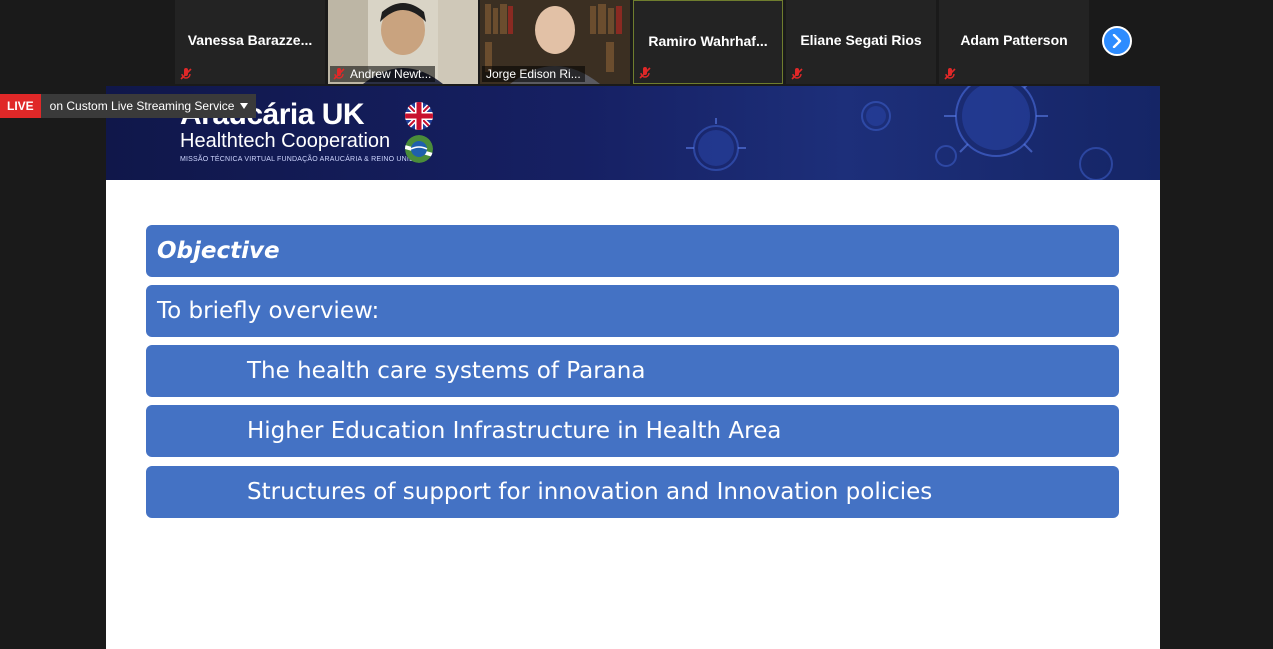 The height and width of the screenshot is (649, 1273). I want to click on caret-down-icon, so click(244, 106).